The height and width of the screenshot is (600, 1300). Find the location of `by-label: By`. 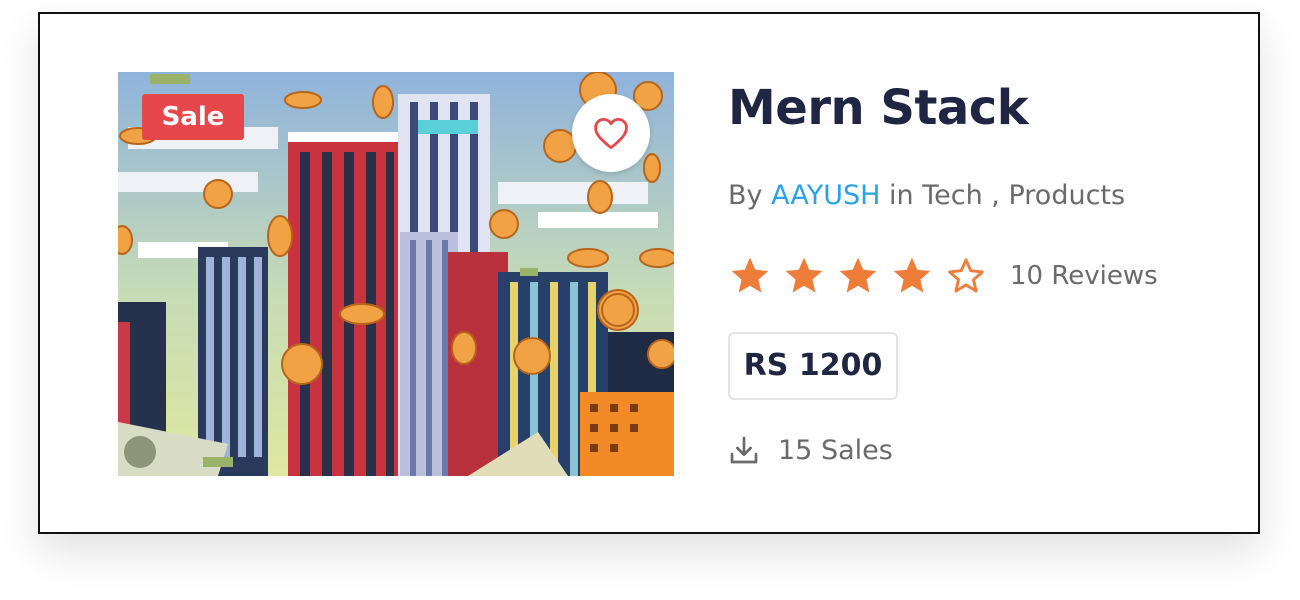

by-label: By is located at coordinates (745, 195).